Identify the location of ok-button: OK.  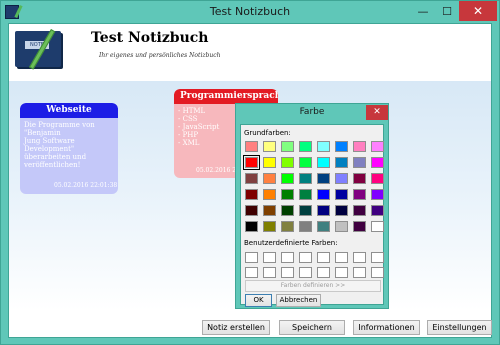
(258, 300).